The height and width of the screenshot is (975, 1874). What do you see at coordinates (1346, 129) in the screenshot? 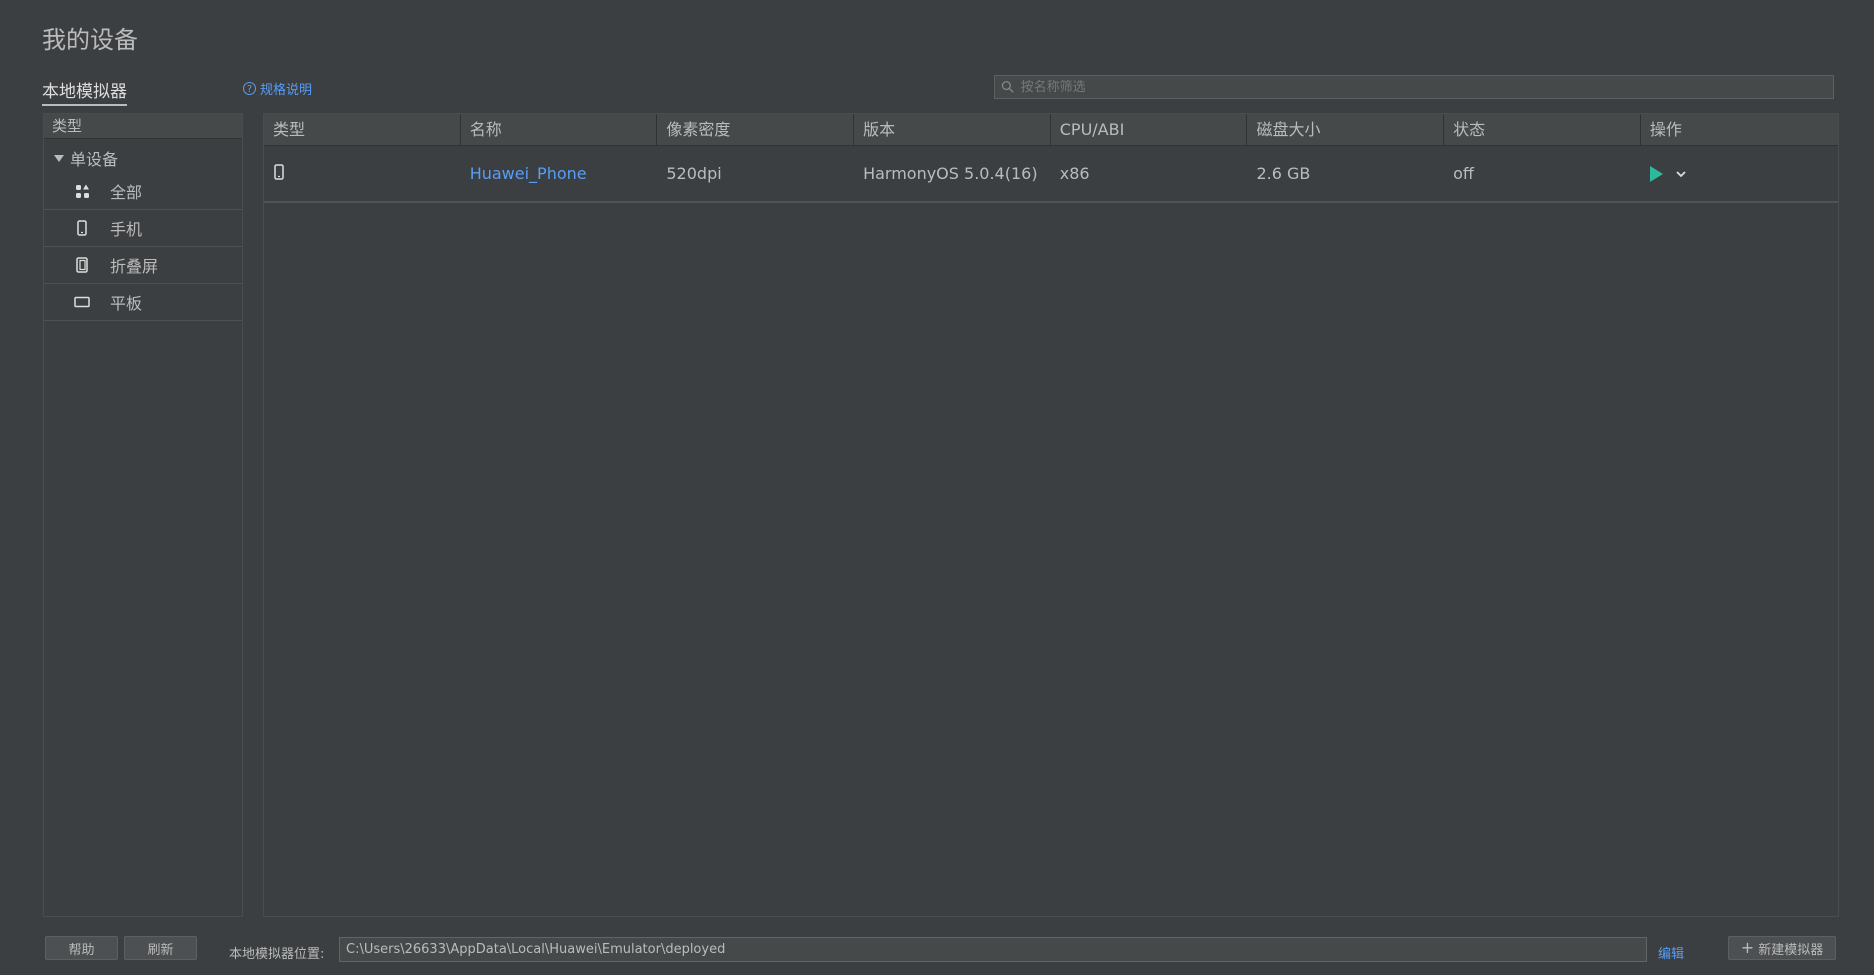
I see `column-header-disk: 磁盘大小` at bounding box center [1346, 129].